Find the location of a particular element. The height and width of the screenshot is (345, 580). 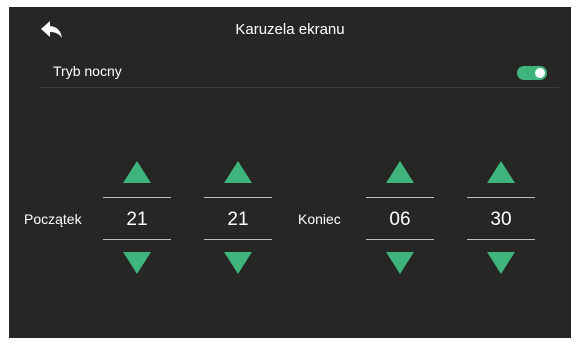

end-label: Koniec is located at coordinates (319, 219).